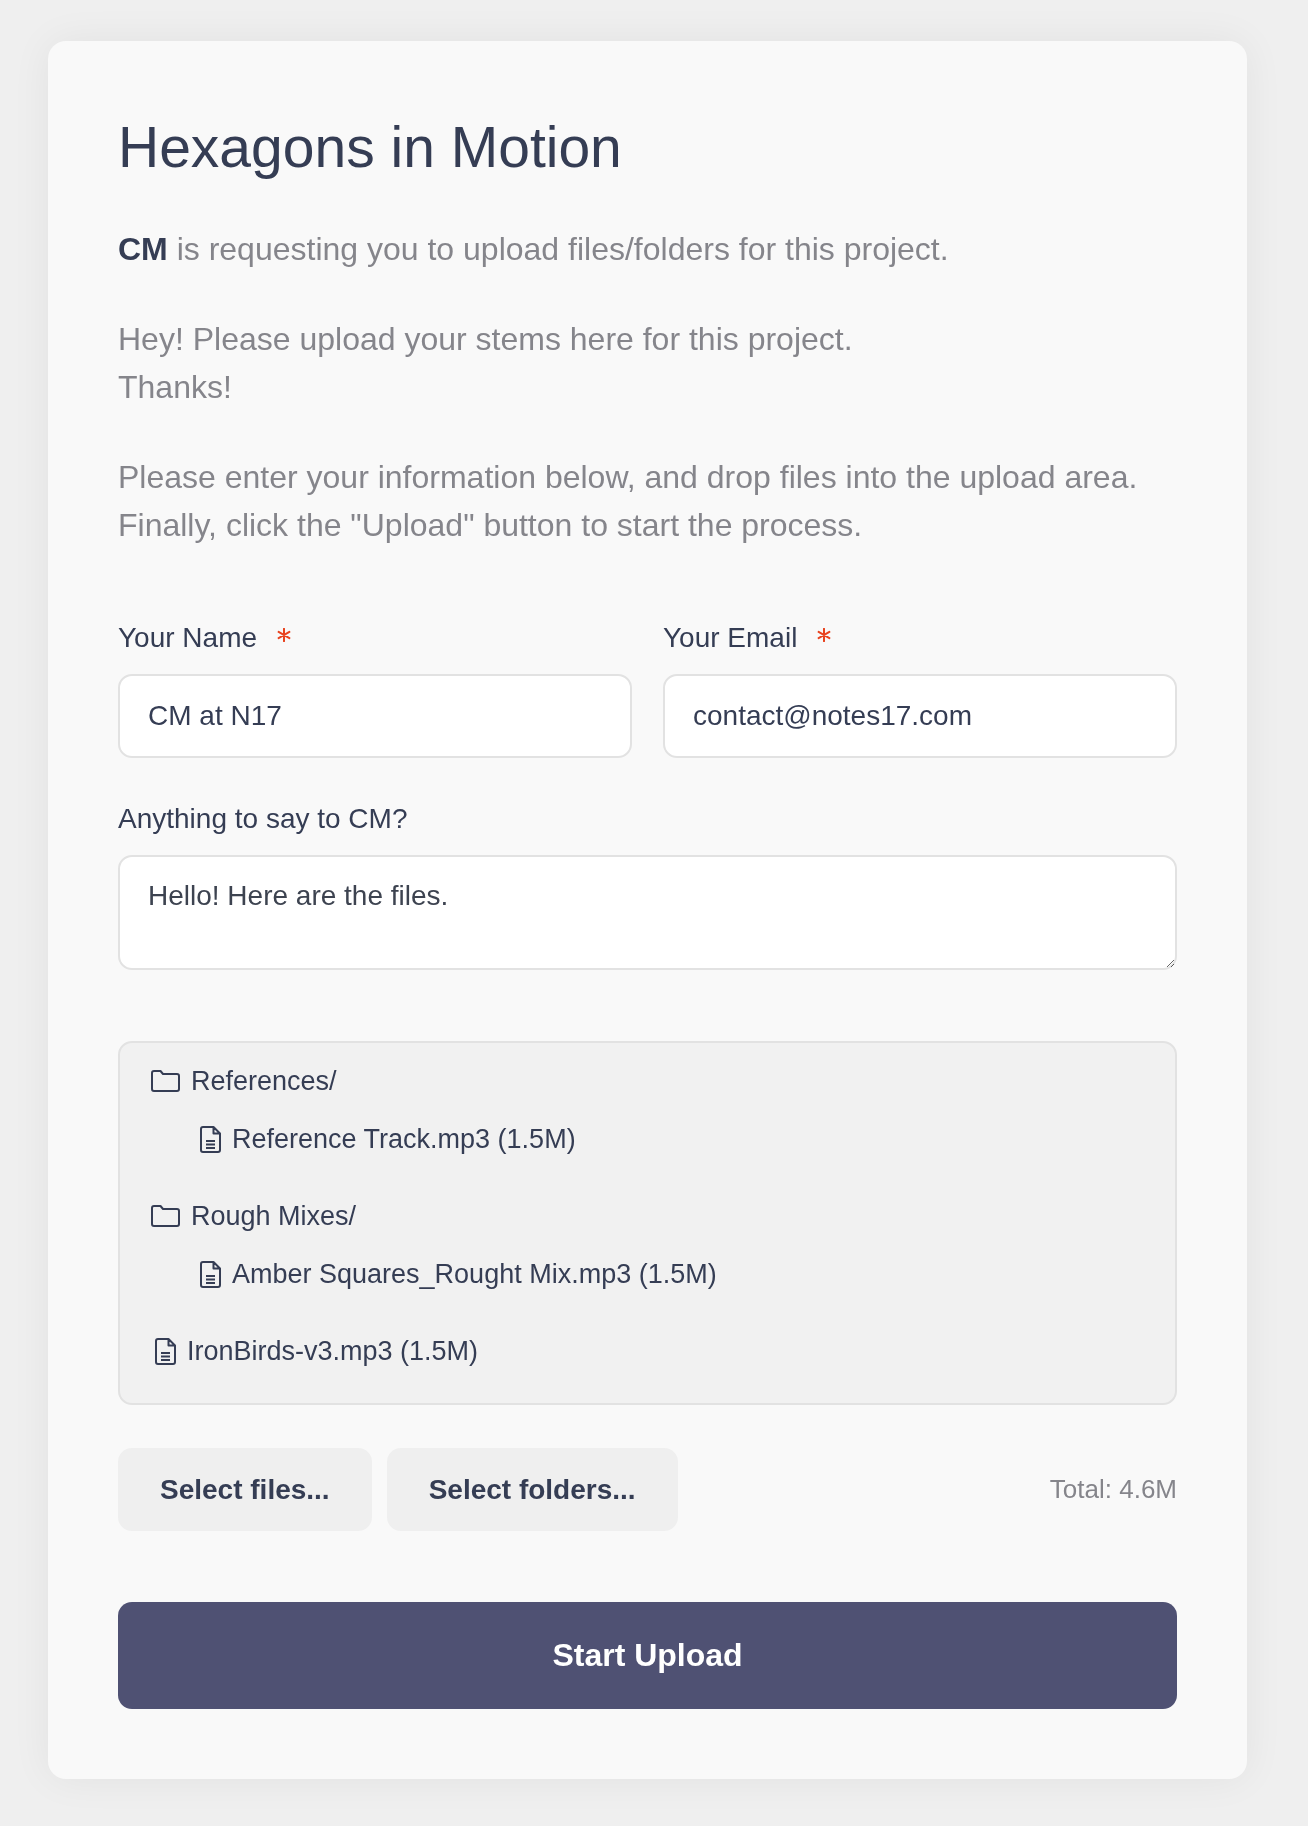 This screenshot has height=1826, width=1308. Describe the element at coordinates (628, 501) in the screenshot. I see `instructions-text: Please enter your information below, and drop files into the upload area. Finally, click the "Upload" button to start the process.` at that location.